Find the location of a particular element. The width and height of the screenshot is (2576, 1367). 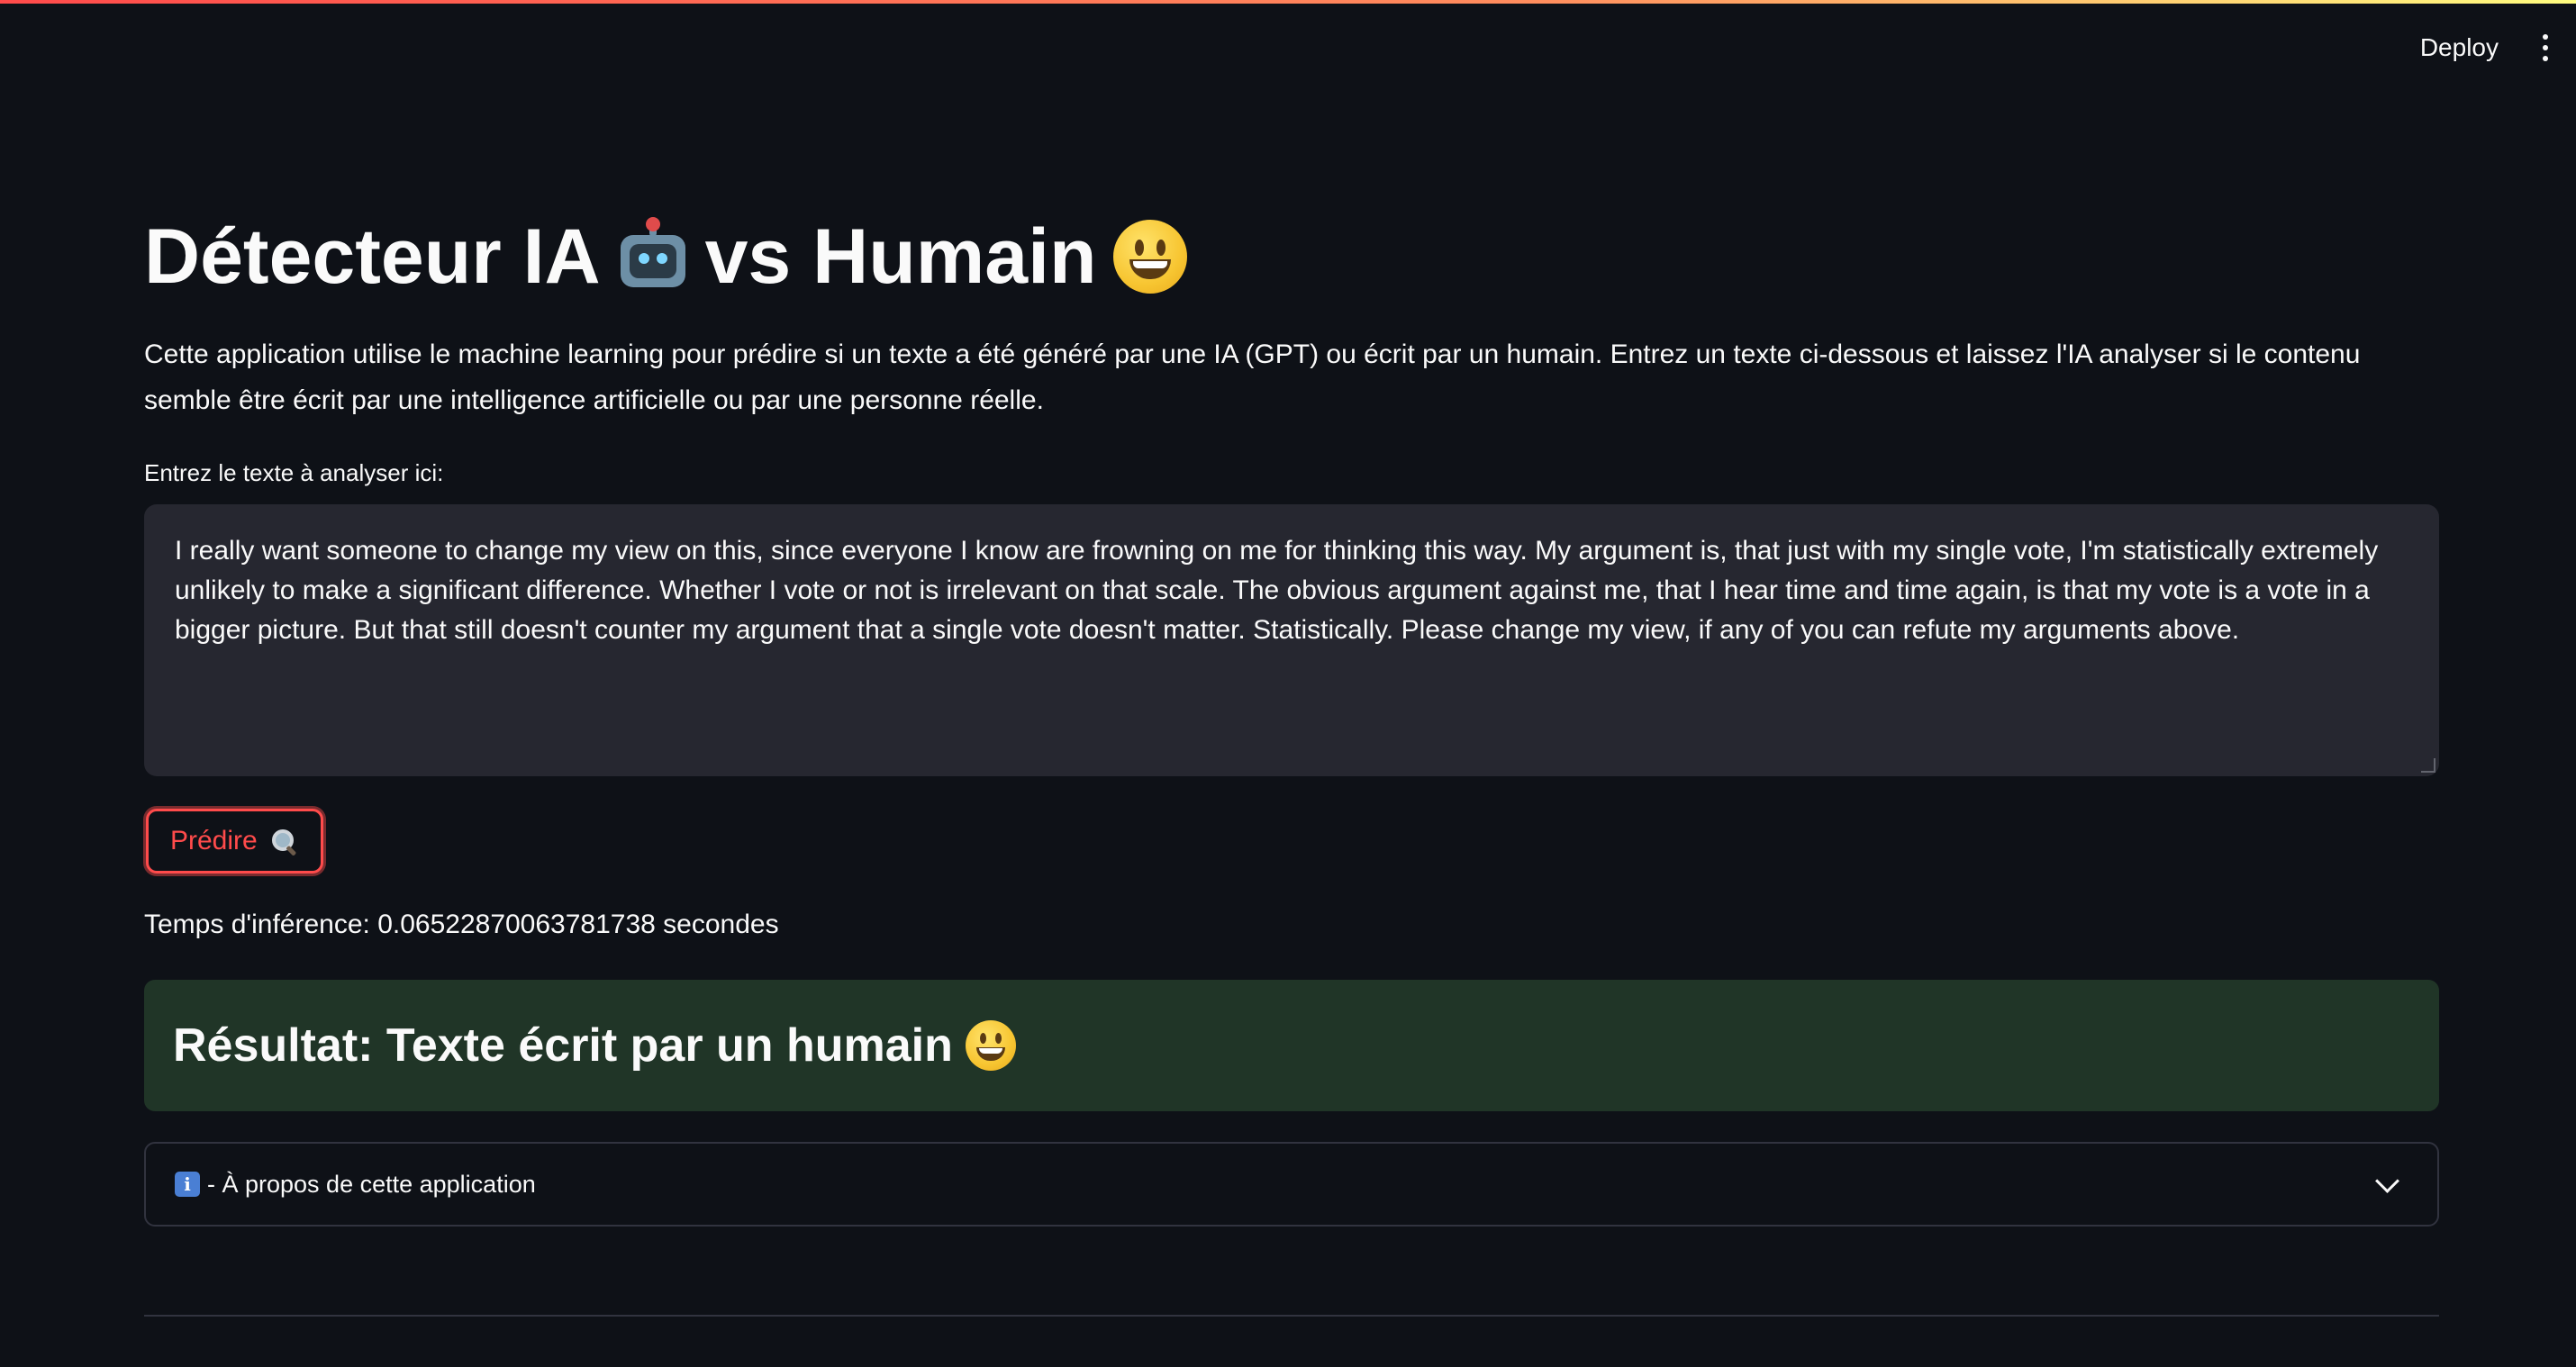

divider is located at coordinates (1291, 1316).